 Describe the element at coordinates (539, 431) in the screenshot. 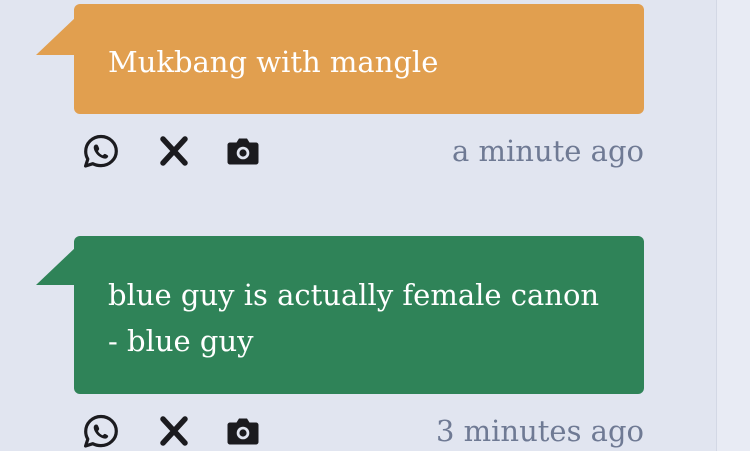

I see `message-timestamp: 3 minutes ago` at that location.